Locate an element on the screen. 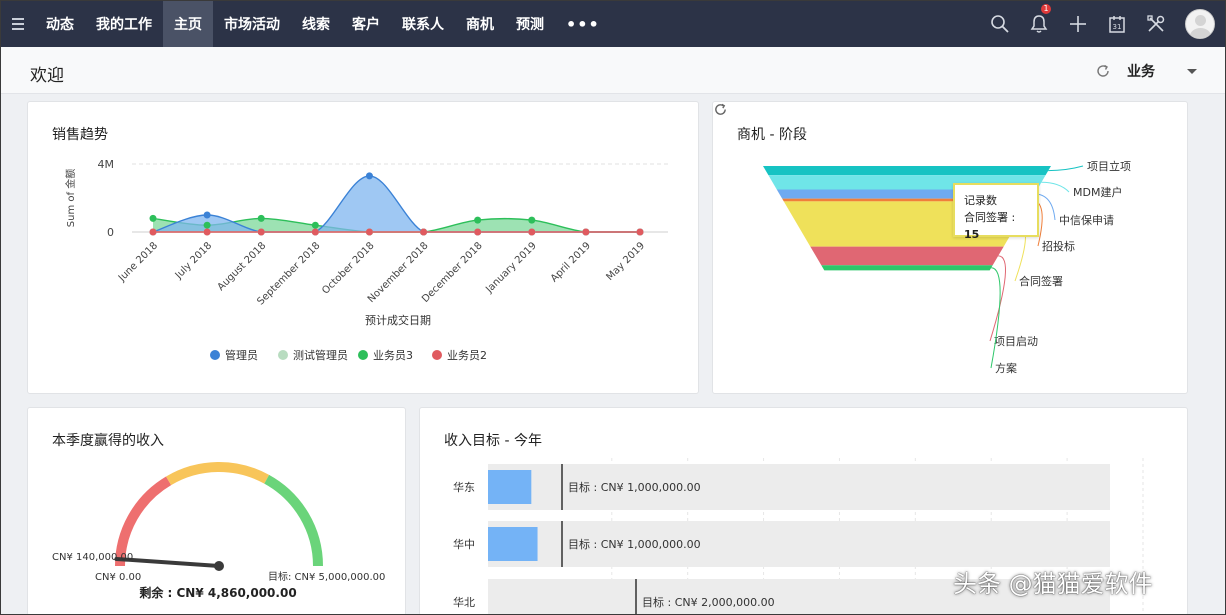  funnel-tooltip: 记录数 合同签署 : 15 is located at coordinates (996, 212).